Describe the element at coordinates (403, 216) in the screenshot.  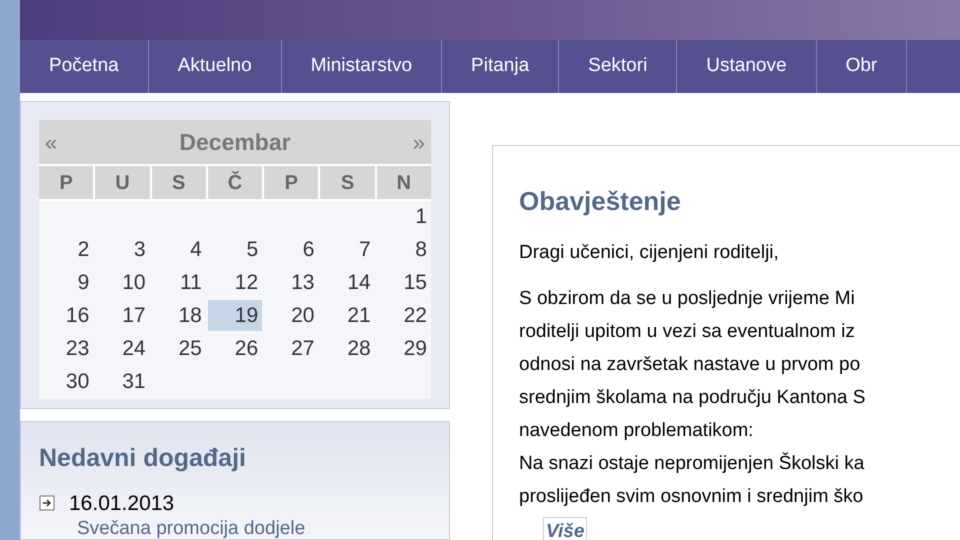
I see `calendar-day: 1` at that location.